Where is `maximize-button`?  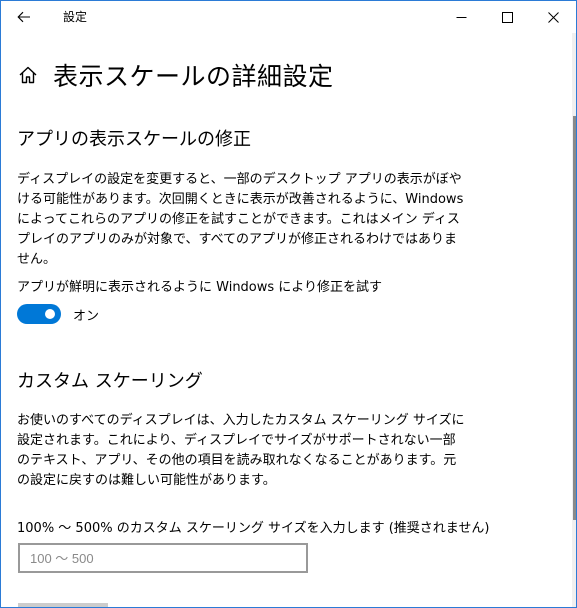
maximize-button is located at coordinates (507, 17).